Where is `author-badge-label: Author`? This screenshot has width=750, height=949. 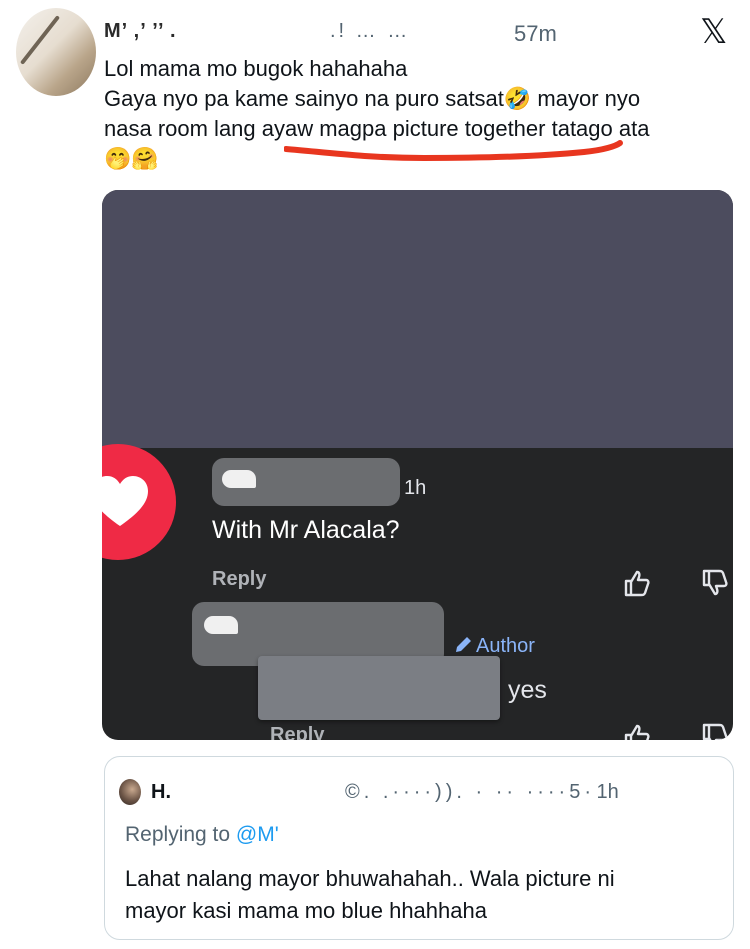 author-badge-label: Author is located at coordinates (505, 646).